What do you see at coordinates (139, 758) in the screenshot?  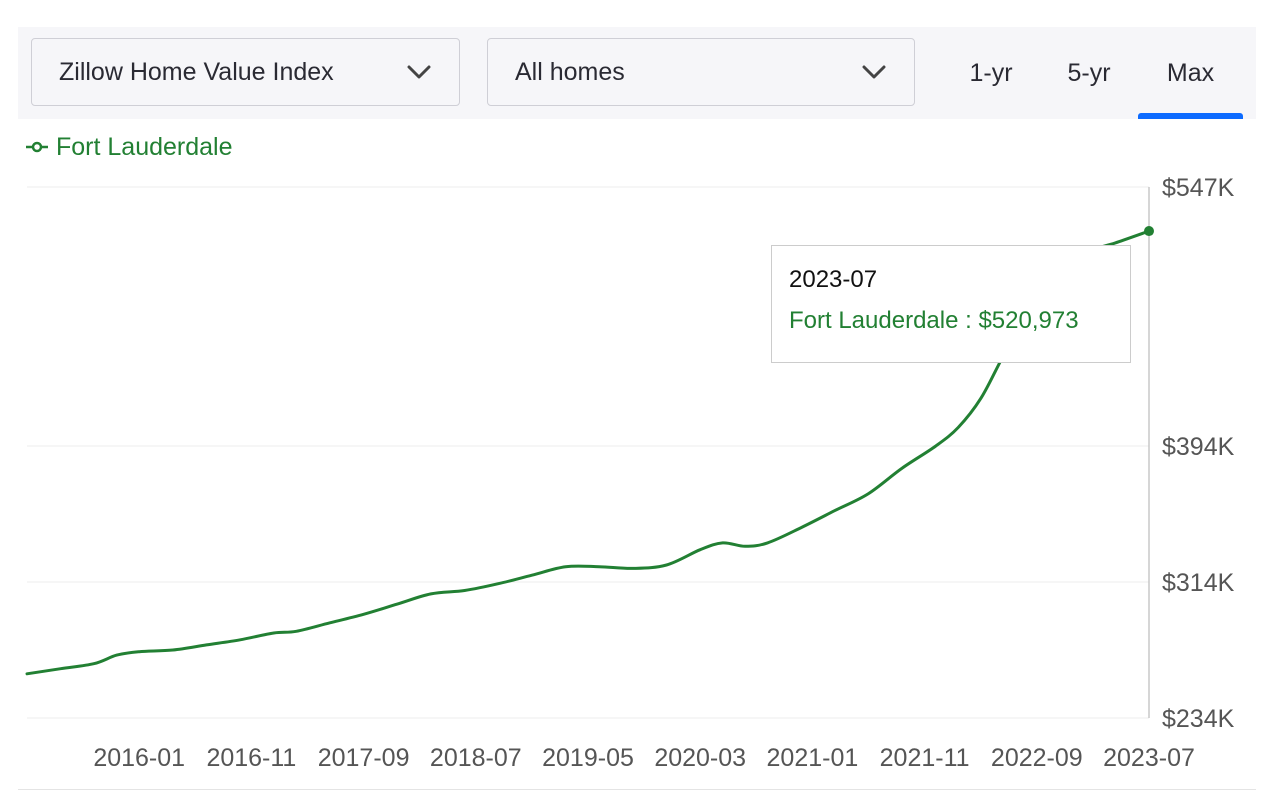 I see `x-tick-label: 2016-01` at bounding box center [139, 758].